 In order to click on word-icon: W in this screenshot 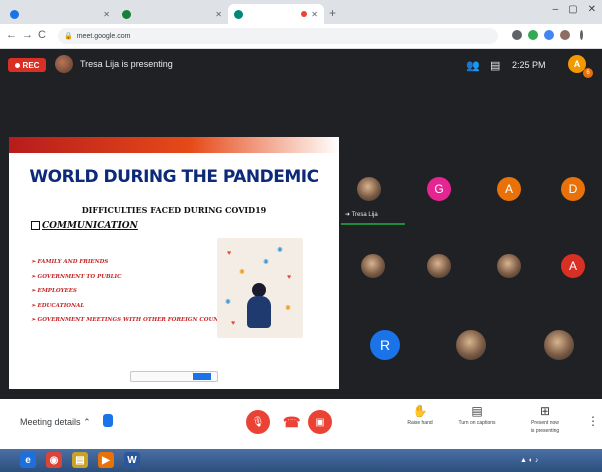, I will do `click(132, 460)`.